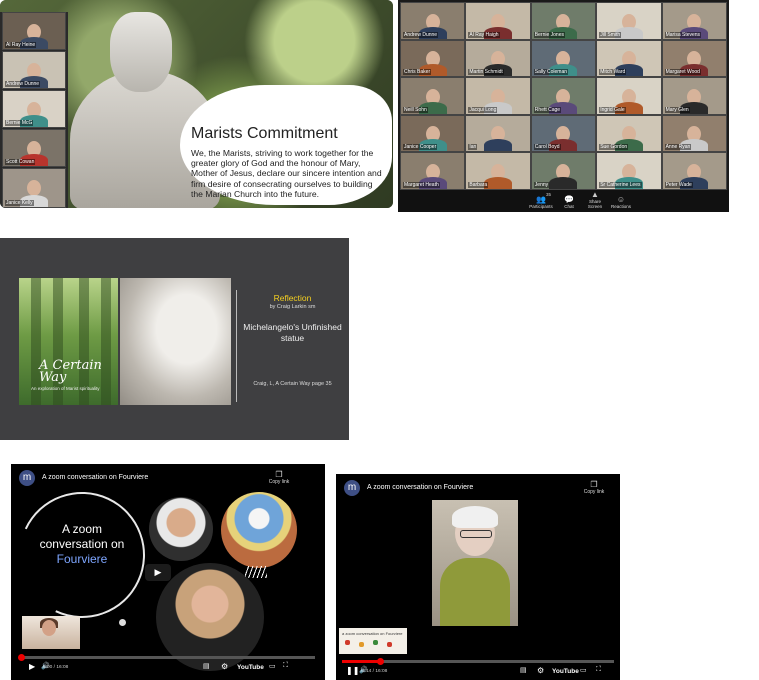 This screenshot has height=680, width=759. Describe the element at coordinates (264, 133) in the screenshot. I see `slide-title: Marists Commitment` at that location.